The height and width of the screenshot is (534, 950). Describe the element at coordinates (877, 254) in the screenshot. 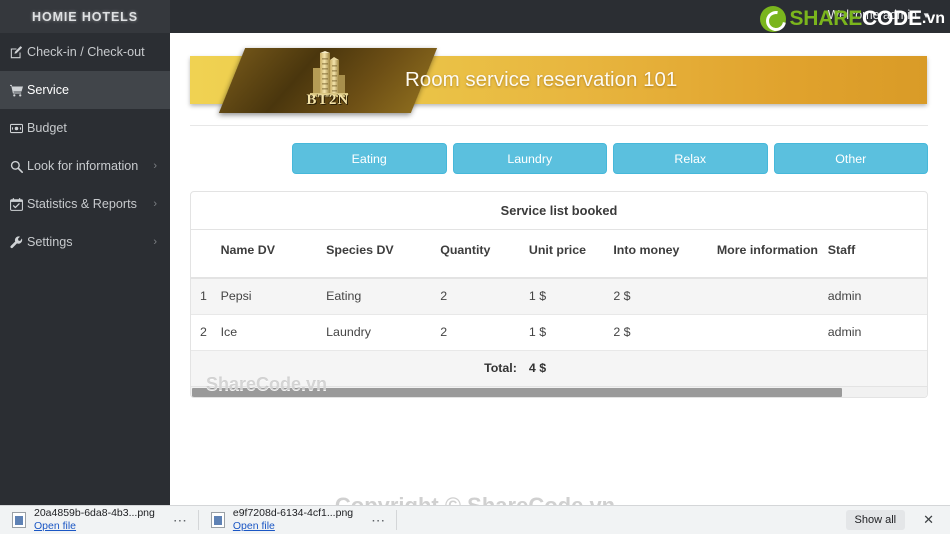

I see `col-staff: Staff` at that location.